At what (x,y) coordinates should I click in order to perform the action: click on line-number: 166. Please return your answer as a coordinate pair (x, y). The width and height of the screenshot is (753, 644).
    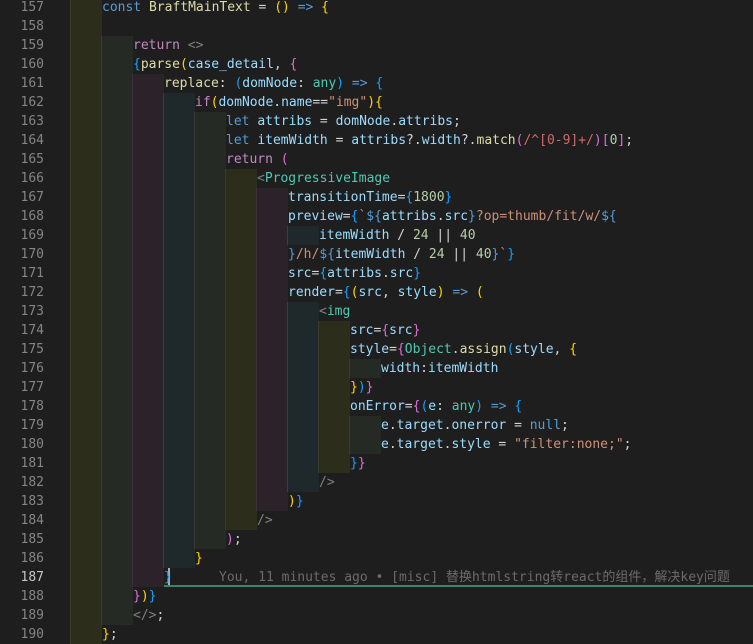
    Looking at the image, I should click on (32, 178).